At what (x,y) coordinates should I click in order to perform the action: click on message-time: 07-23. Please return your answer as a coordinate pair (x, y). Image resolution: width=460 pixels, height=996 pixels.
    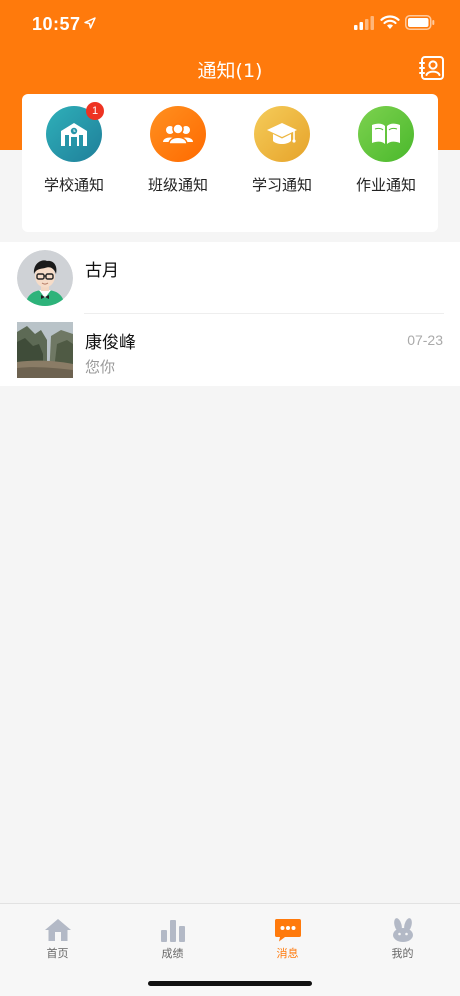
    Looking at the image, I should click on (425, 340).